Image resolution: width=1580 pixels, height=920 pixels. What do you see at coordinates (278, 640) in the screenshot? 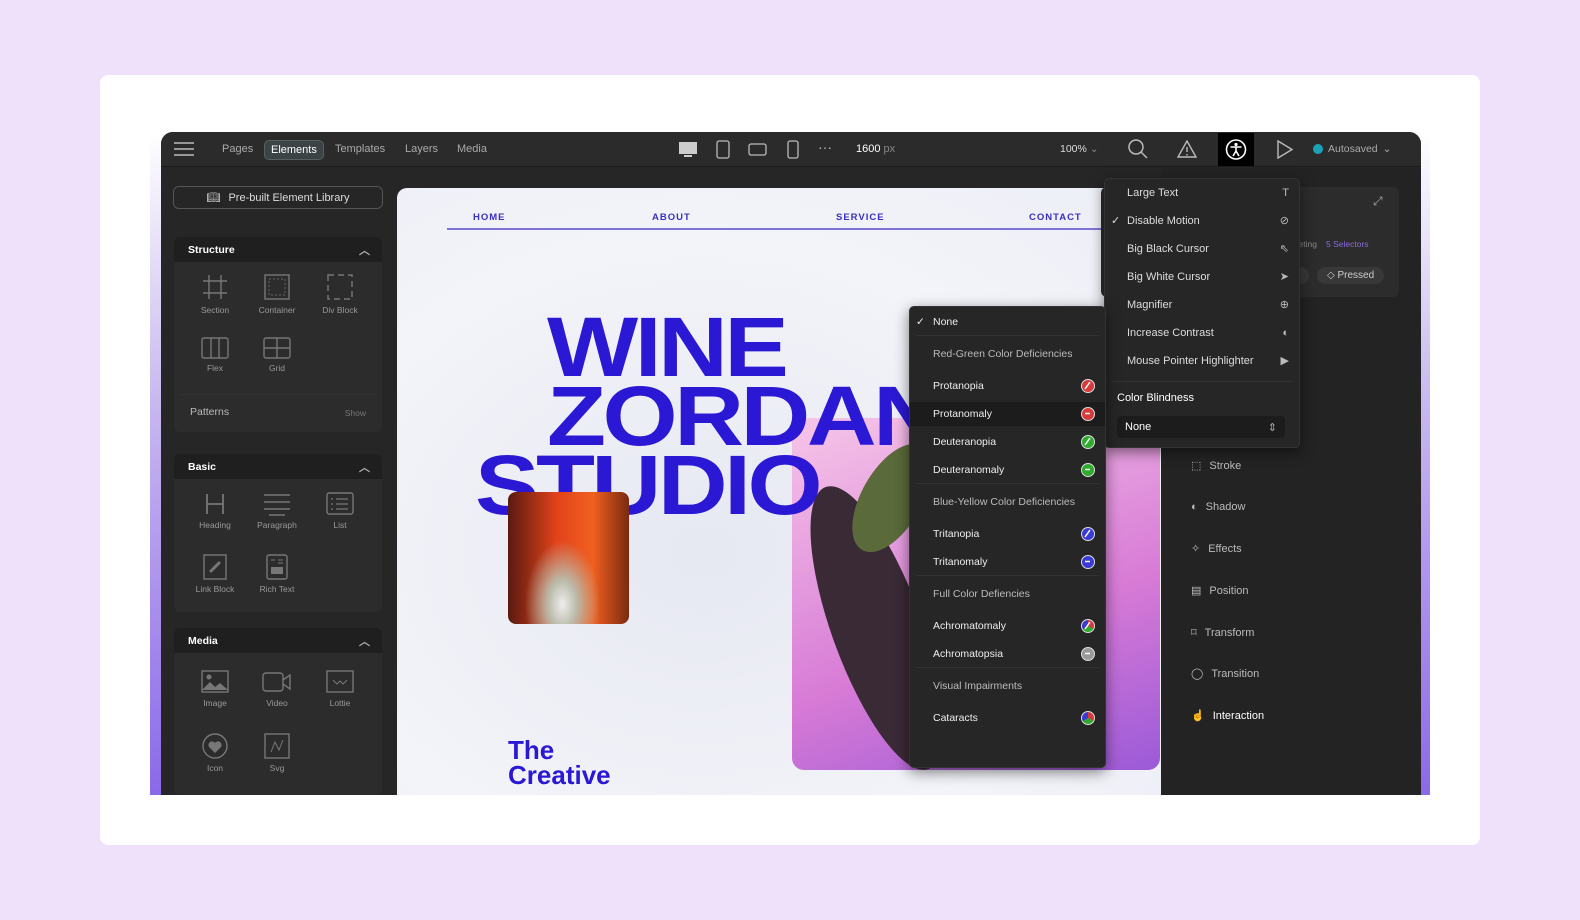
I see `section-header: Media ︿` at bounding box center [278, 640].